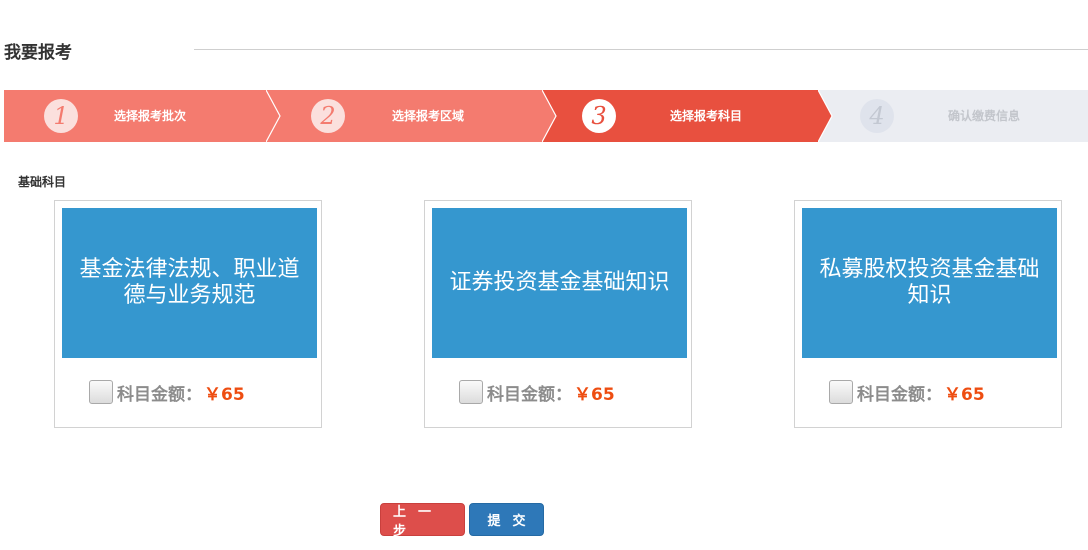 This screenshot has height=550, width=1088. I want to click on step-3: 3 选择报考科目, so click(687, 116).